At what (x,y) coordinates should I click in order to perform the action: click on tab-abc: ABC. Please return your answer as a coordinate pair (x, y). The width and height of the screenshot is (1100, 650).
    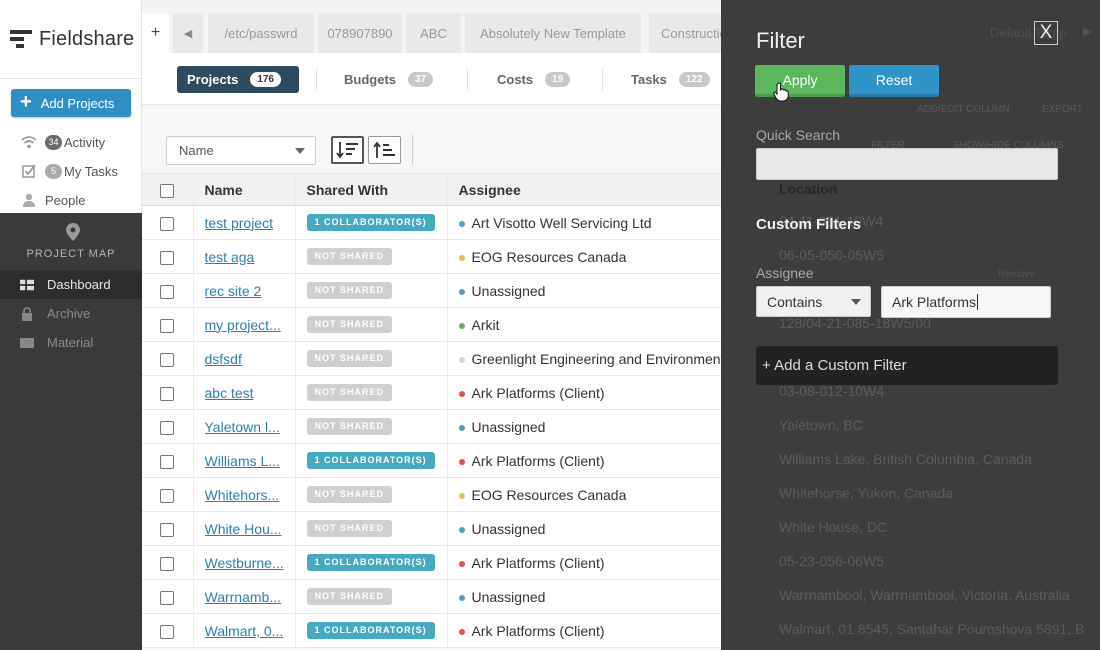
    Looking at the image, I should click on (433, 33).